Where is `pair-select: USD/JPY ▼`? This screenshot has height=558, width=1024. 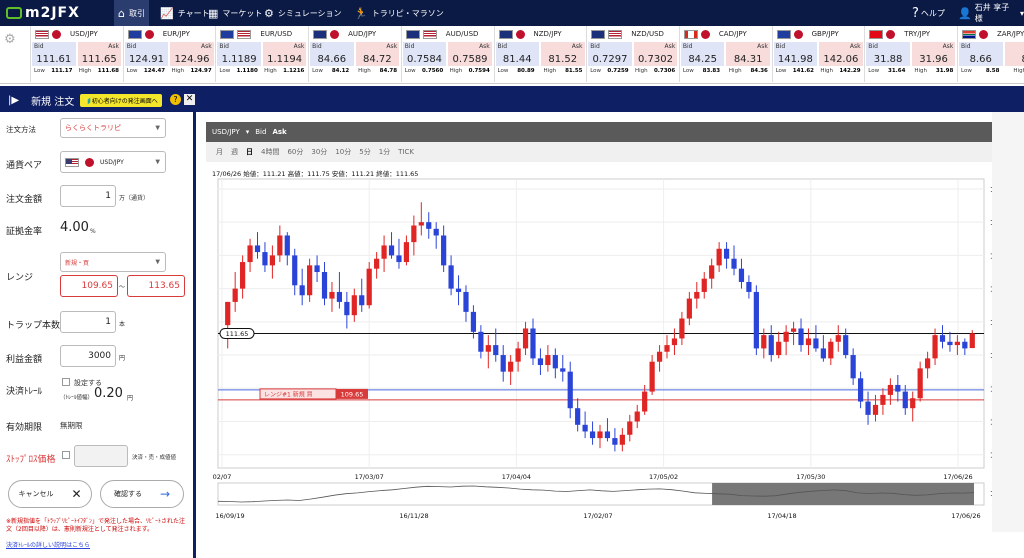 pair-select: USD/JPY ▼ is located at coordinates (113, 162).